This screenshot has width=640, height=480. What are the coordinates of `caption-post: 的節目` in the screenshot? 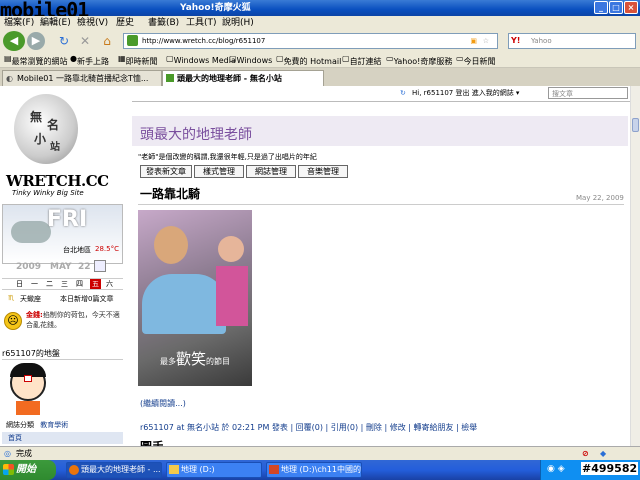 It's located at (218, 361).